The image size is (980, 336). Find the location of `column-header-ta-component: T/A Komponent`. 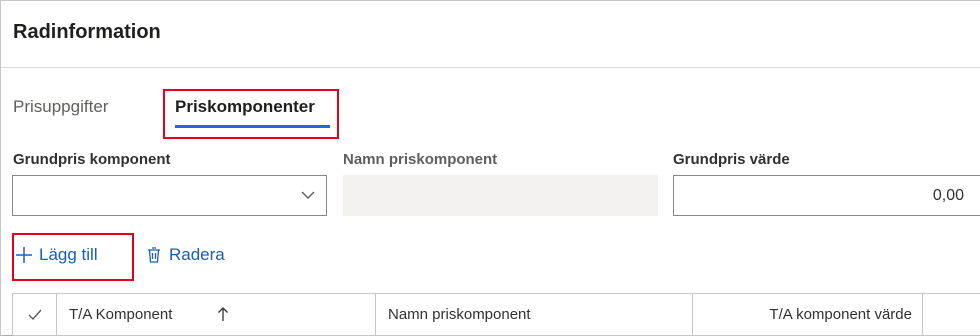

column-header-ta-component: T/A Komponent is located at coordinates (216, 314).